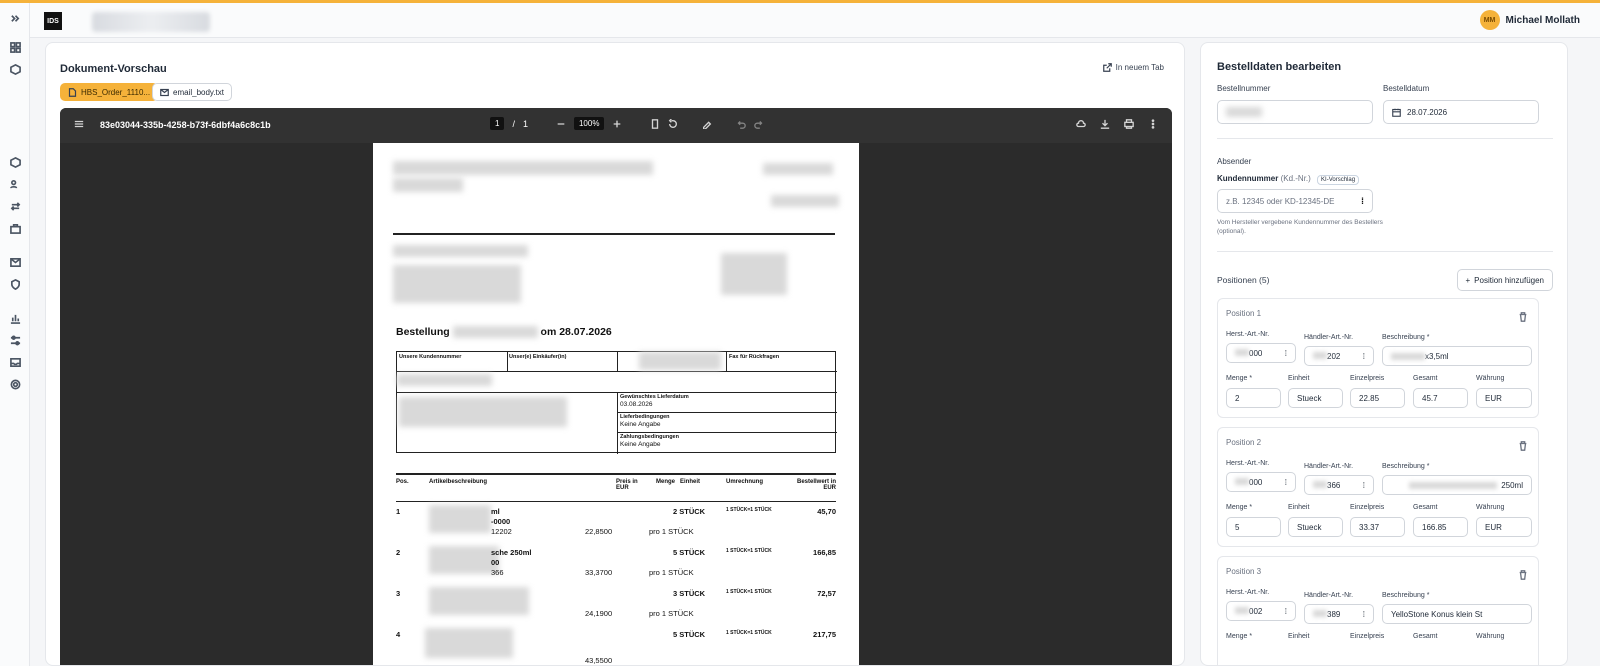 This screenshot has height=666, width=1600. Describe the element at coordinates (1253, 398) in the screenshot. I see `qty-input: 2` at that location.